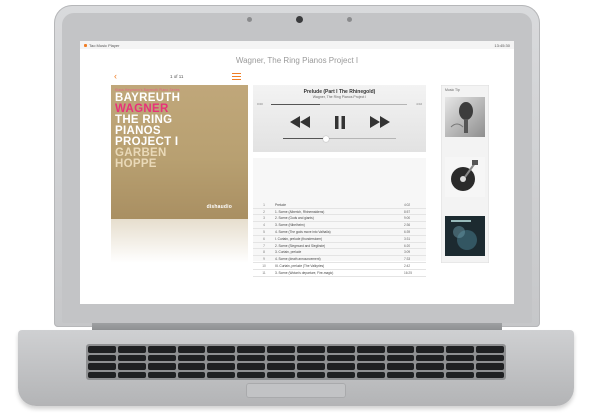  What do you see at coordinates (339, 219) in the screenshot?
I see `track-row: 3 2. Scene (Gods and giants) 9:00` at bounding box center [339, 219].